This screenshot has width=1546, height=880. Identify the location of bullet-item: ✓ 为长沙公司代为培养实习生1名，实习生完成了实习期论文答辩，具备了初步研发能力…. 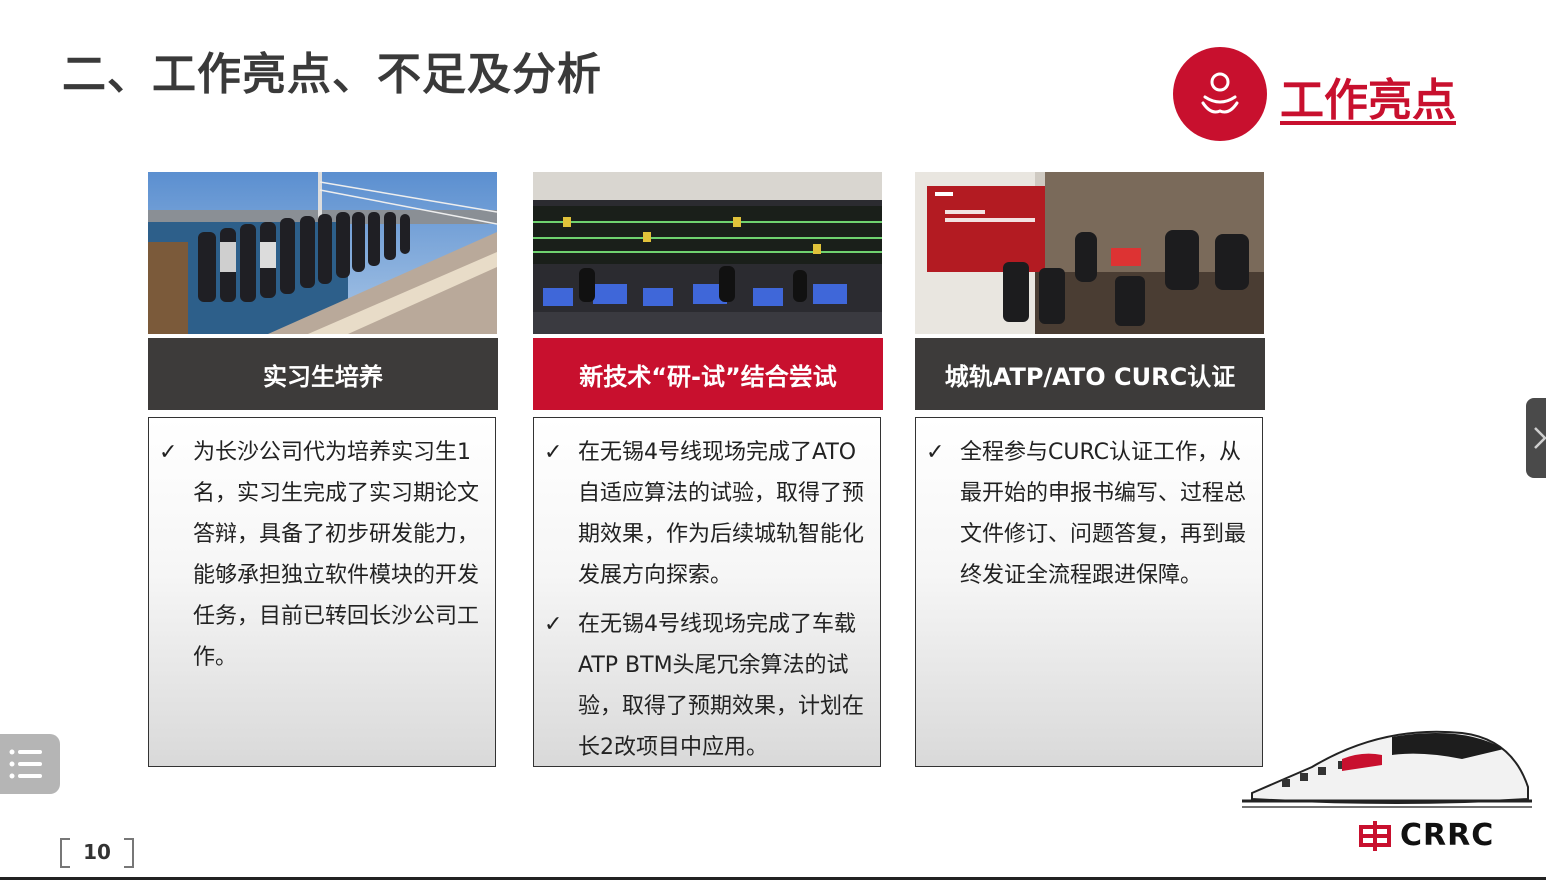
(322, 555).